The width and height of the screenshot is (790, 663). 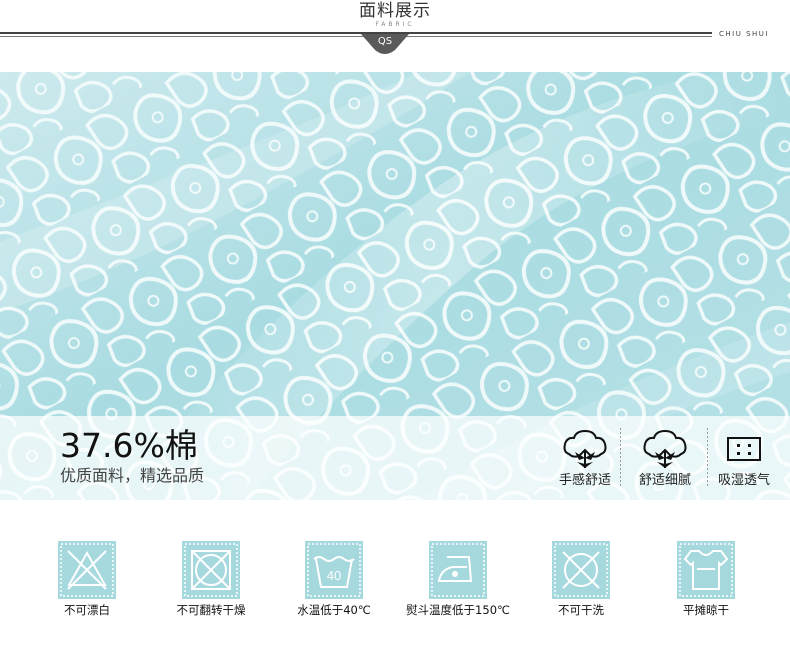 I want to click on section-title: 面料展示, so click(x=395, y=11).